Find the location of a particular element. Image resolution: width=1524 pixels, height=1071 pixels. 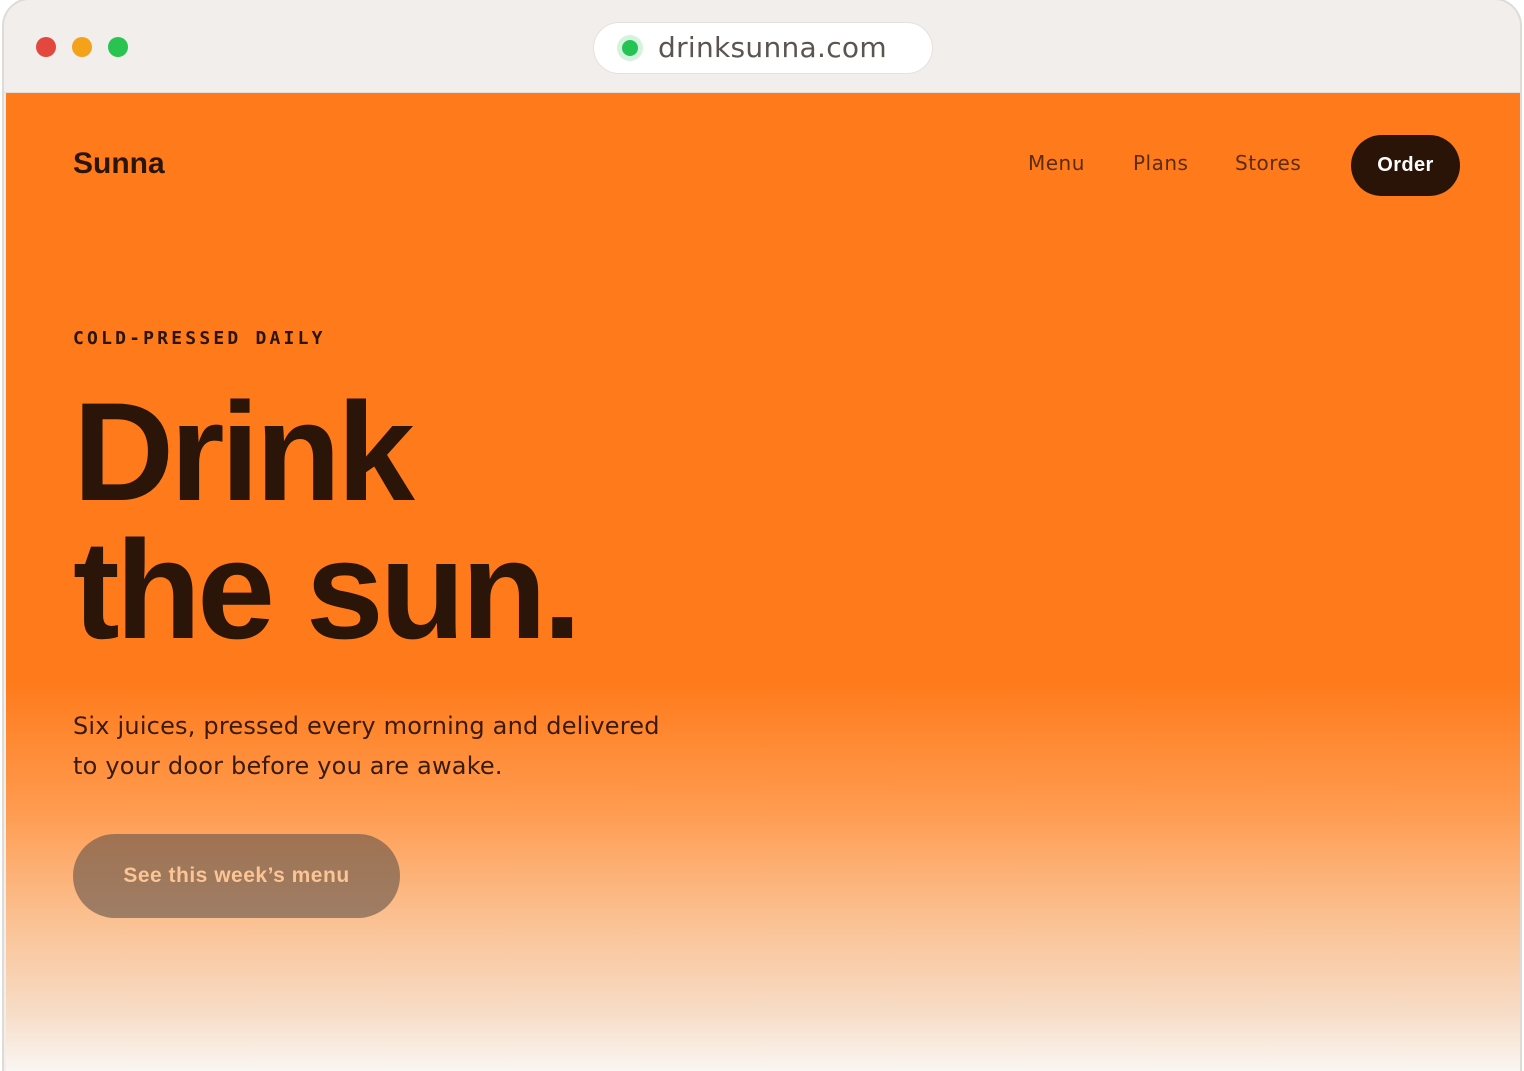

hero-eyebrow: COLD-PRESSED DAILY is located at coordinates (199, 338).